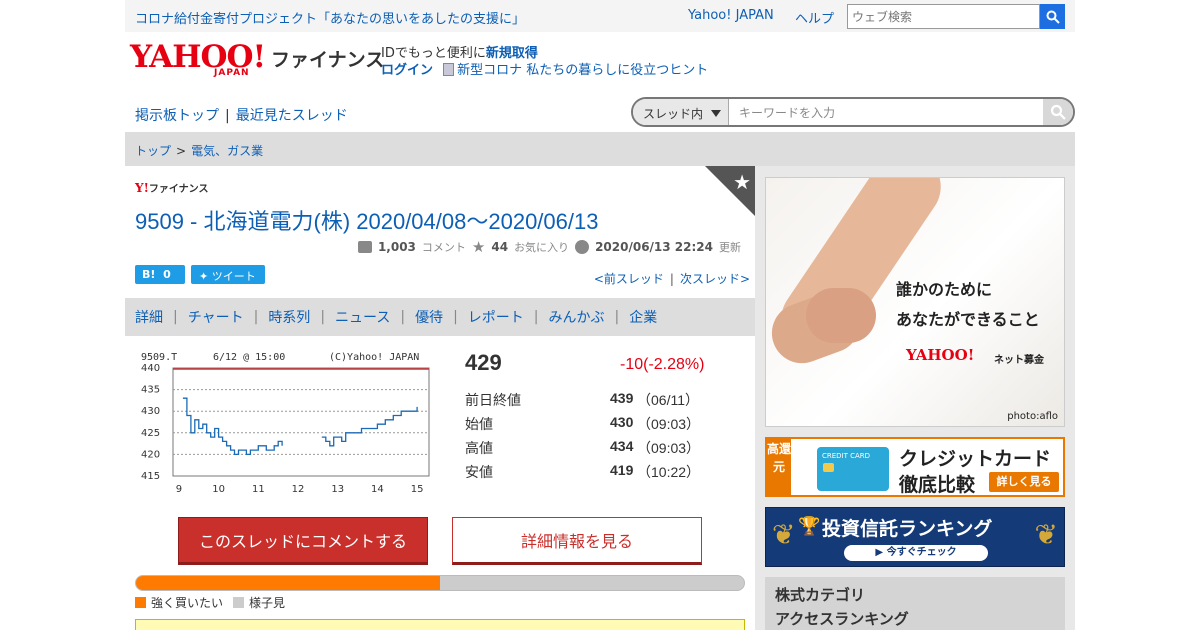 This screenshot has height=630, width=1200. I want to click on login-link: ログイン, so click(407, 70).